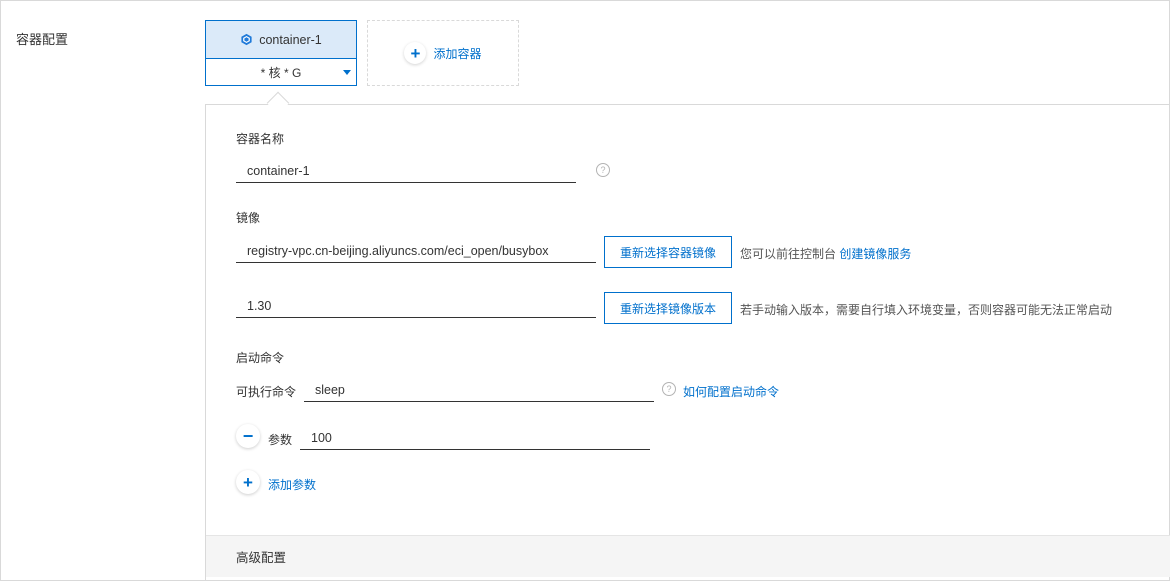  Describe the element at coordinates (406, 171) in the screenshot. I see `container-name-input: container-1` at that location.